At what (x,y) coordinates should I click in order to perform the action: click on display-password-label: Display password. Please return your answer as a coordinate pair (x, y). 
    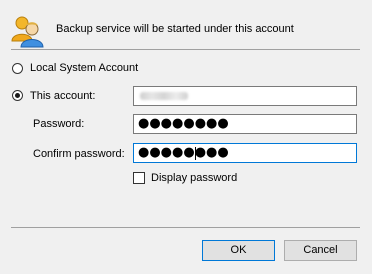
    Looking at the image, I should click on (194, 178).